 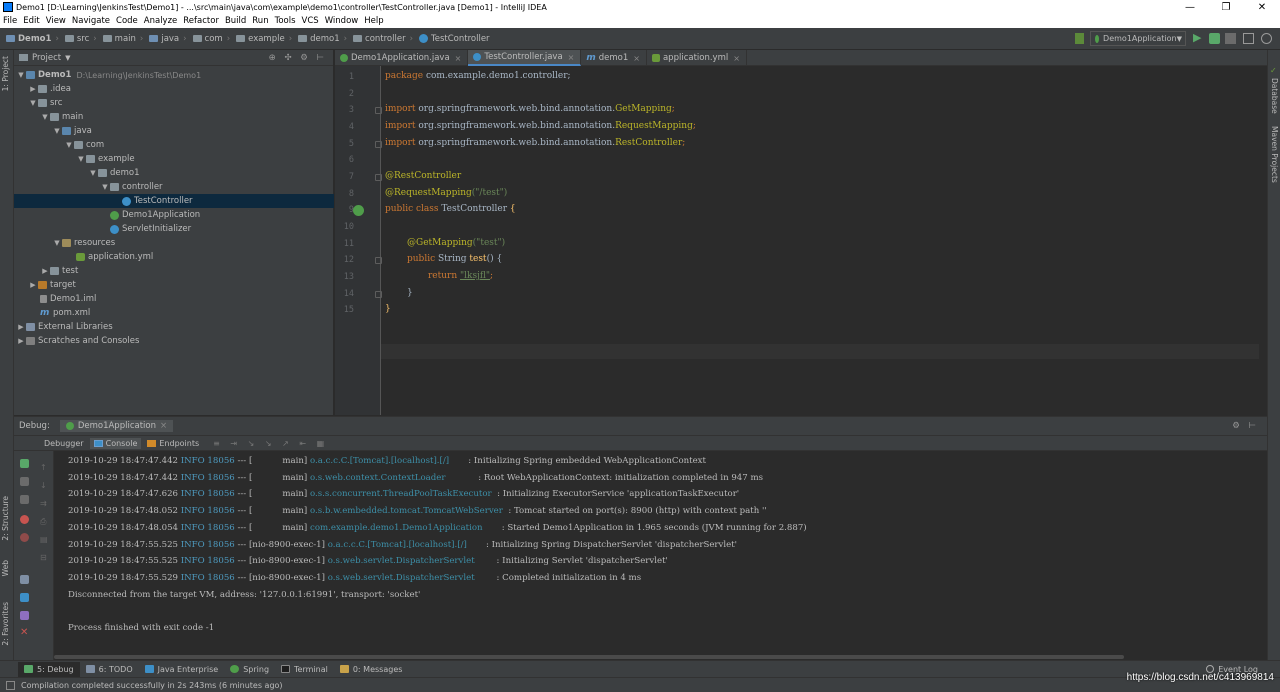 What do you see at coordinates (1214, 38) in the screenshot?
I see `debug-icon` at bounding box center [1214, 38].